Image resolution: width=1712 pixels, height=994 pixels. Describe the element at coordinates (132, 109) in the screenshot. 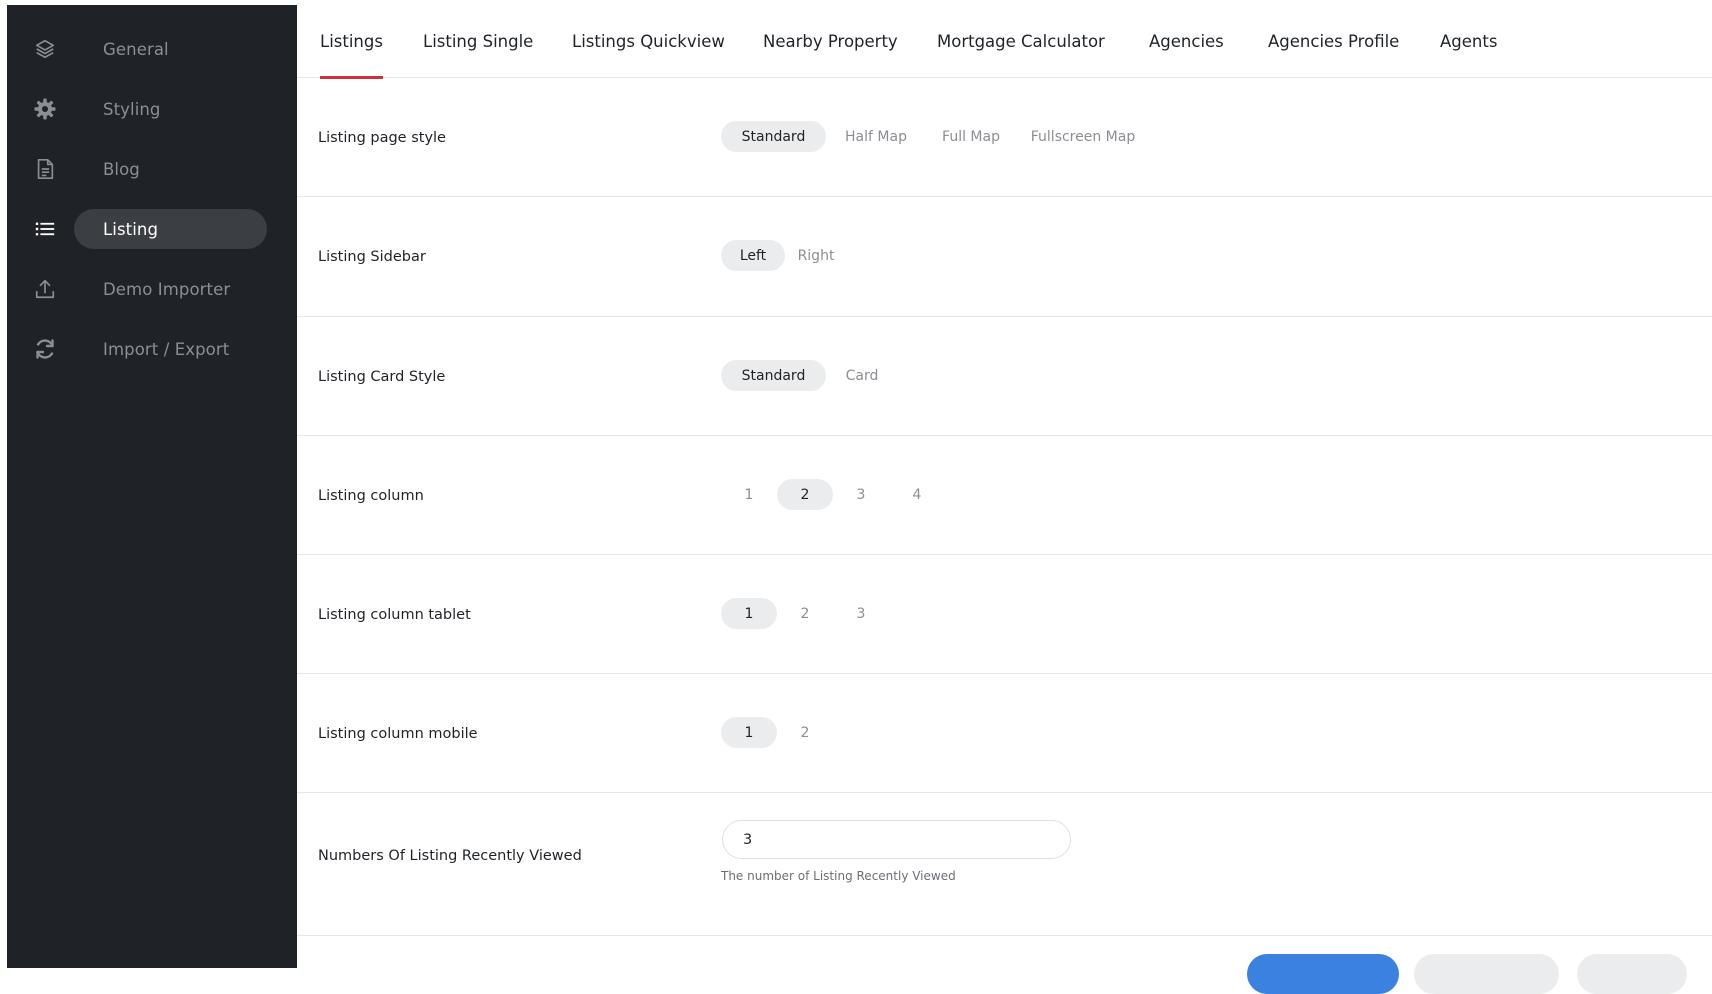

I see `sidebar-item-label: Styling` at that location.